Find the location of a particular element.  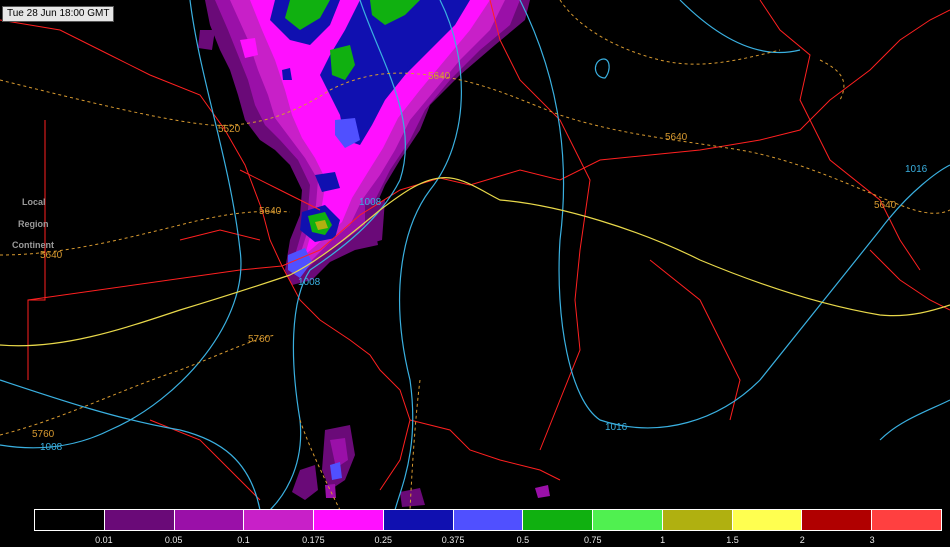

legend-tick-label: 1 is located at coordinates (663, 540).